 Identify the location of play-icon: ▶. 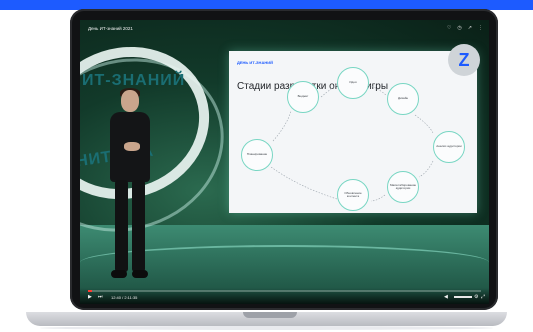
(90, 297).